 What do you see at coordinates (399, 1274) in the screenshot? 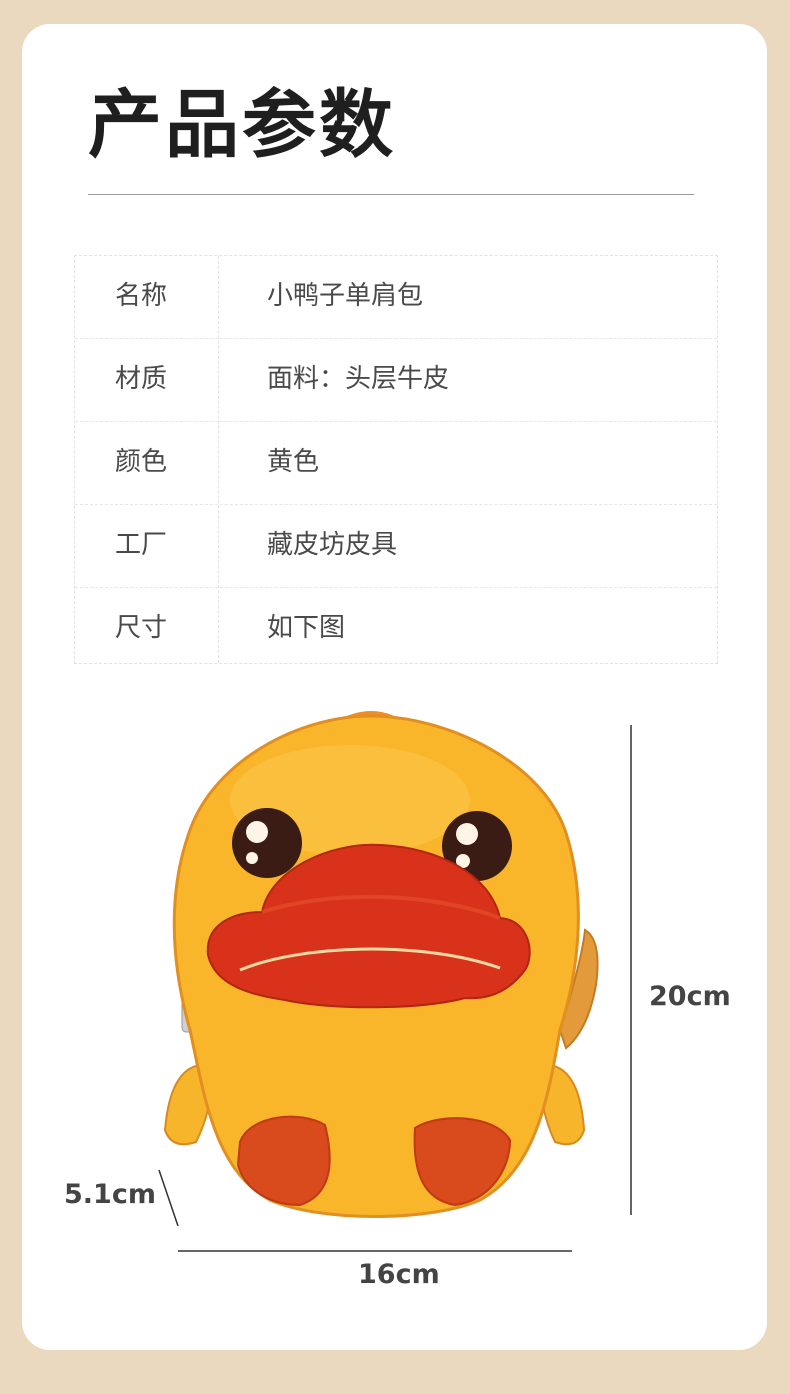
I see `width-label: 16cm` at bounding box center [399, 1274].